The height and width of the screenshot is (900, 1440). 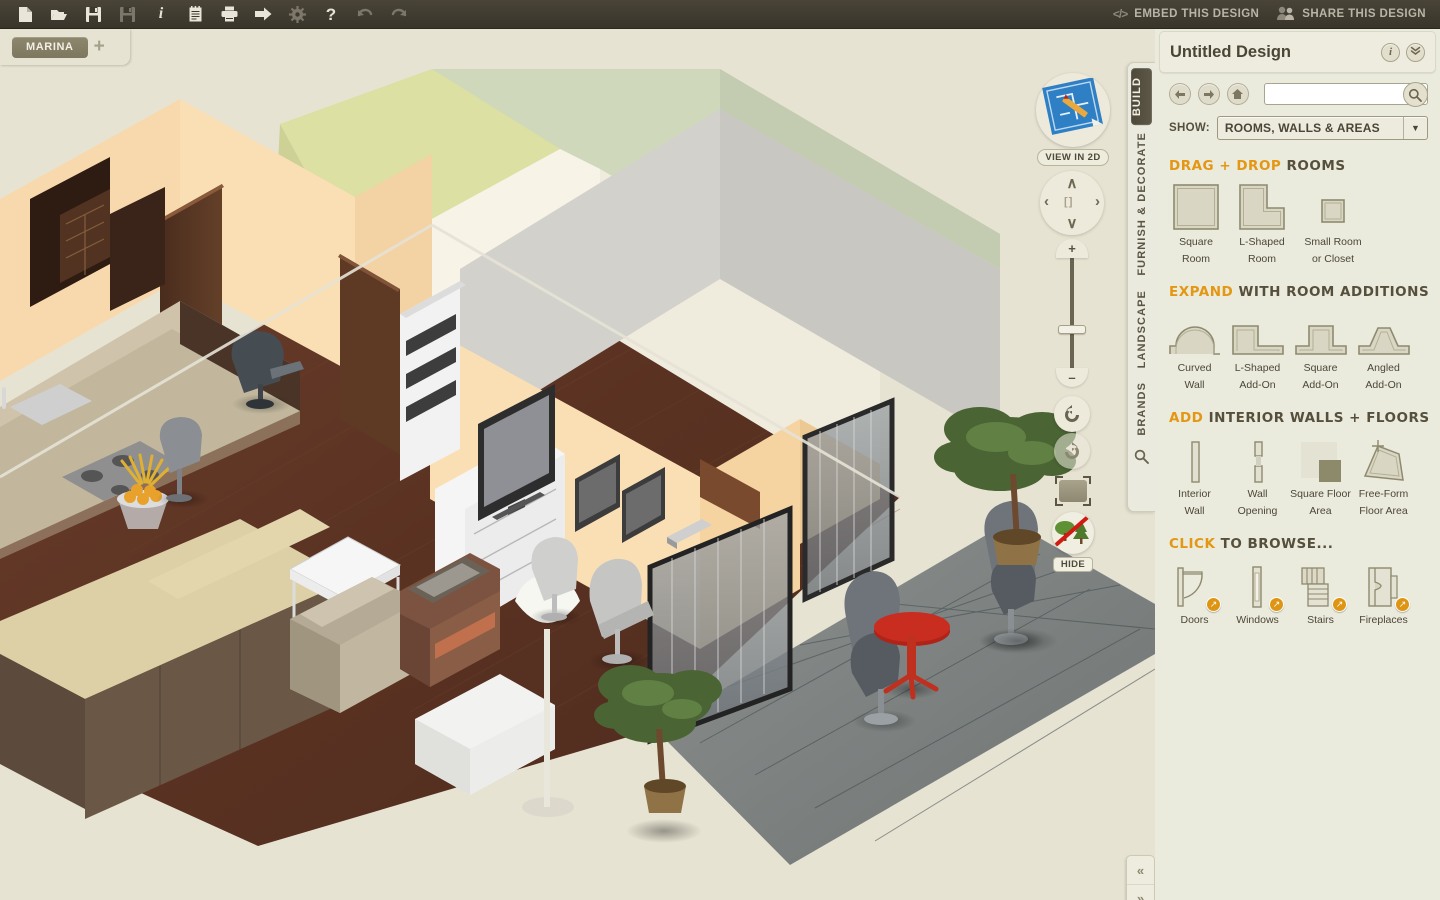 I want to click on tab-landscape: LANDSCAPE, so click(x=1142, y=329).